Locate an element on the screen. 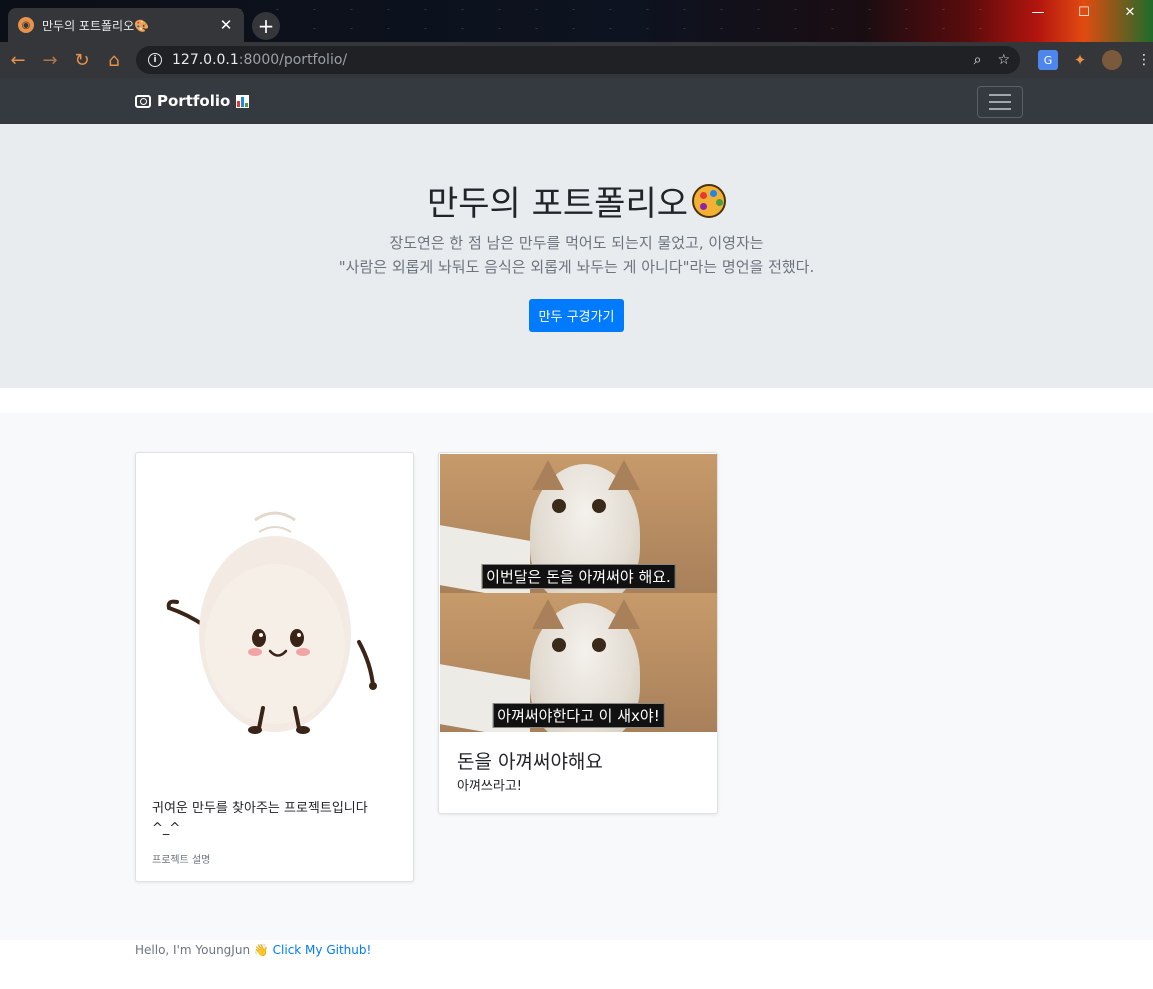 This screenshot has height=989, width=1153. cat-panel-bottom: 아껴써야한다고 이 새x야! is located at coordinates (578, 662).